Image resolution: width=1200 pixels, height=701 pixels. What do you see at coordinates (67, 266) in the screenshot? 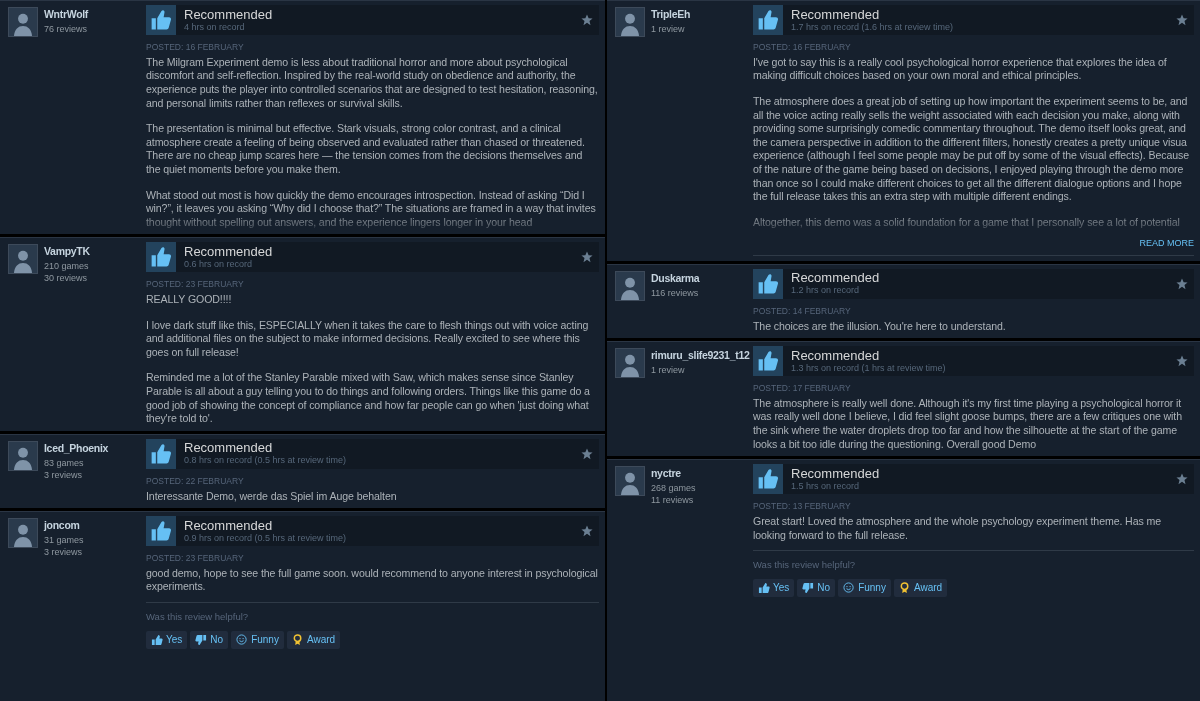
I see `user-stat: 210 games` at bounding box center [67, 266].